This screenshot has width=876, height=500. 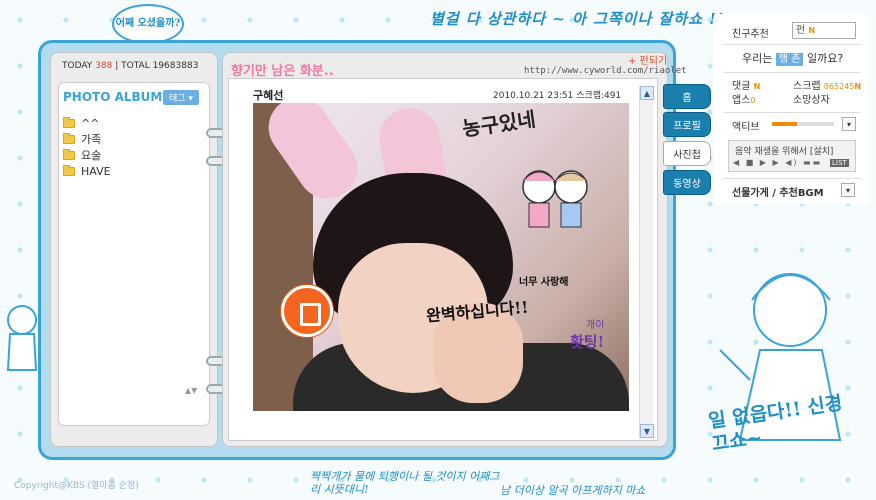 I want to click on right-sidebar, so click(x=791, y=109).